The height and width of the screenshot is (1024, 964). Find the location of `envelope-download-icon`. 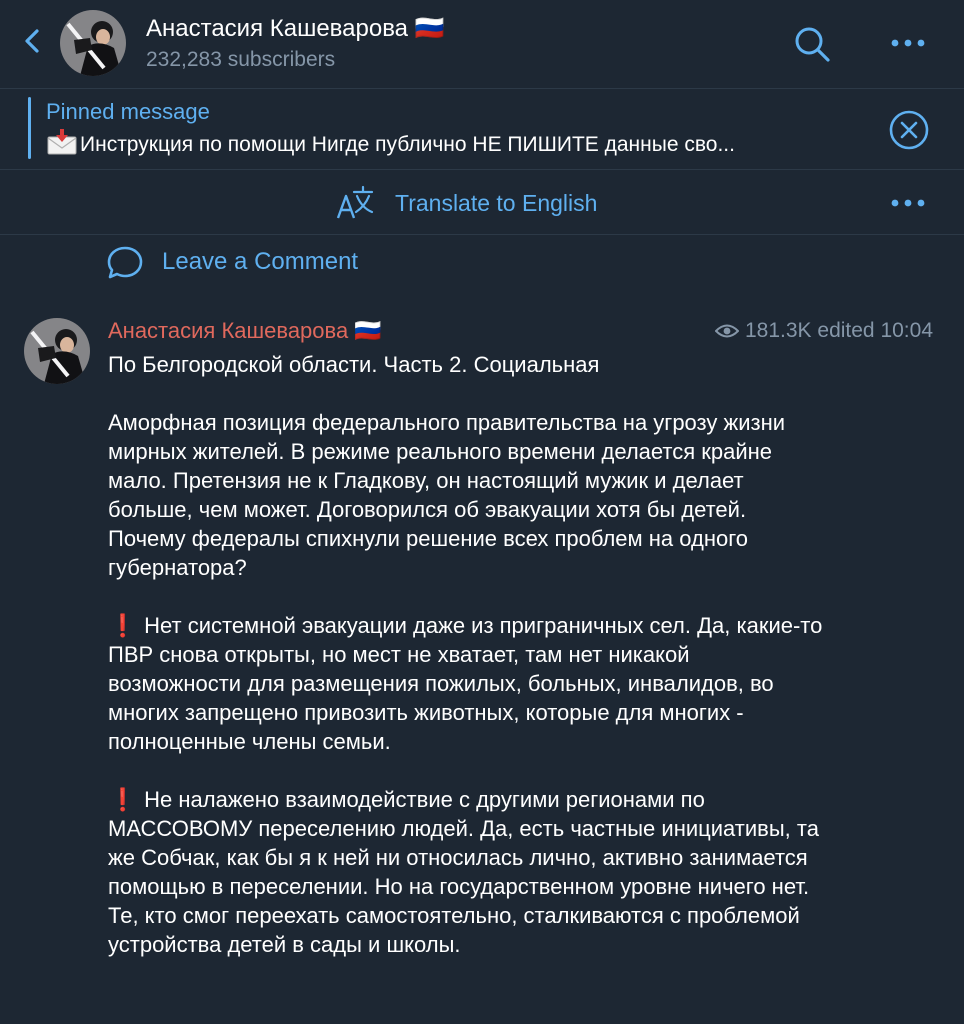

envelope-download-icon is located at coordinates (62, 145).